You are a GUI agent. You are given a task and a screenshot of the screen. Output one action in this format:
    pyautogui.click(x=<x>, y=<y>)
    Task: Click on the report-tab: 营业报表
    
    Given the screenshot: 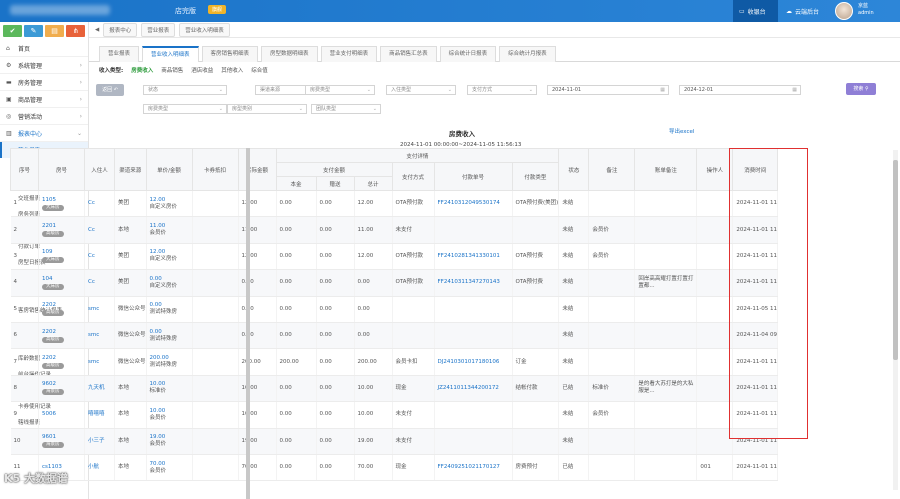 What is the action you would take?
    pyautogui.click(x=119, y=54)
    